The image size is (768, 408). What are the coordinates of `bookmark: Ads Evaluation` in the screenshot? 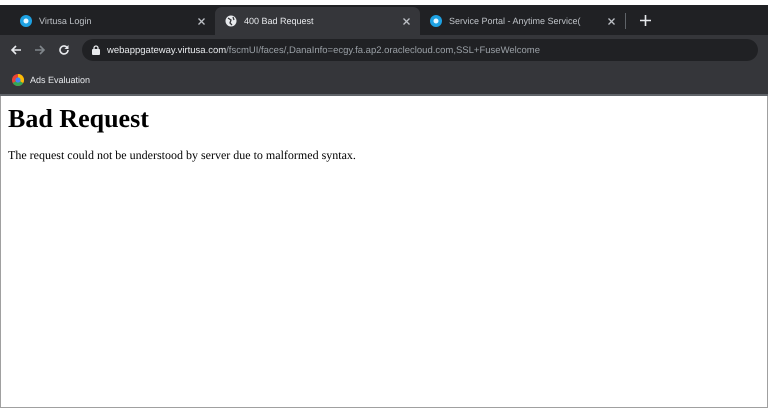 It's located at (51, 80).